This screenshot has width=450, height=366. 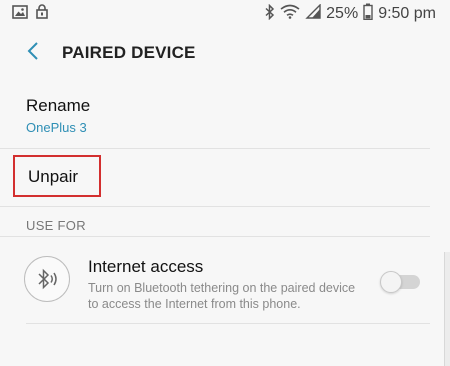 I want to click on scrollbar, so click(x=447, y=309).